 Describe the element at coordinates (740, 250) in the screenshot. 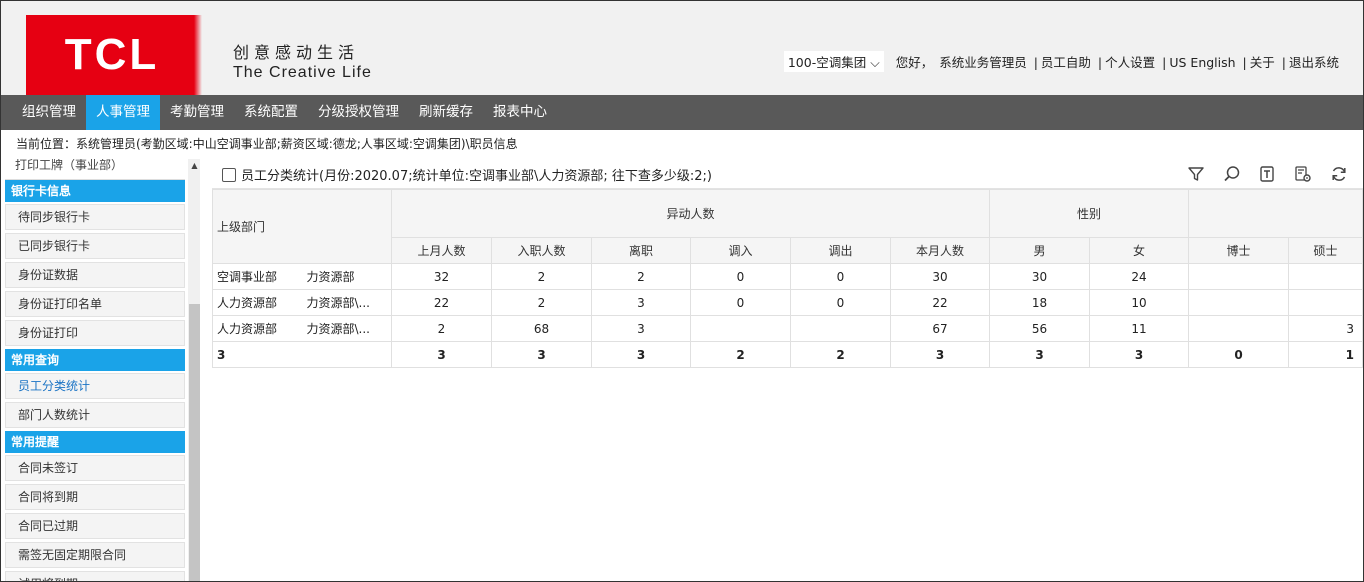

I see `col-header-transfer-in: 调入` at that location.